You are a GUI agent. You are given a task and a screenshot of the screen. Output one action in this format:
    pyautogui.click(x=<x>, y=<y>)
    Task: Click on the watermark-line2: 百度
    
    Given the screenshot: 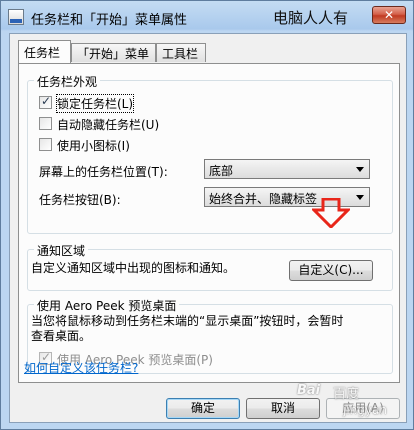 What is the action you would take?
    pyautogui.click(x=346, y=394)
    